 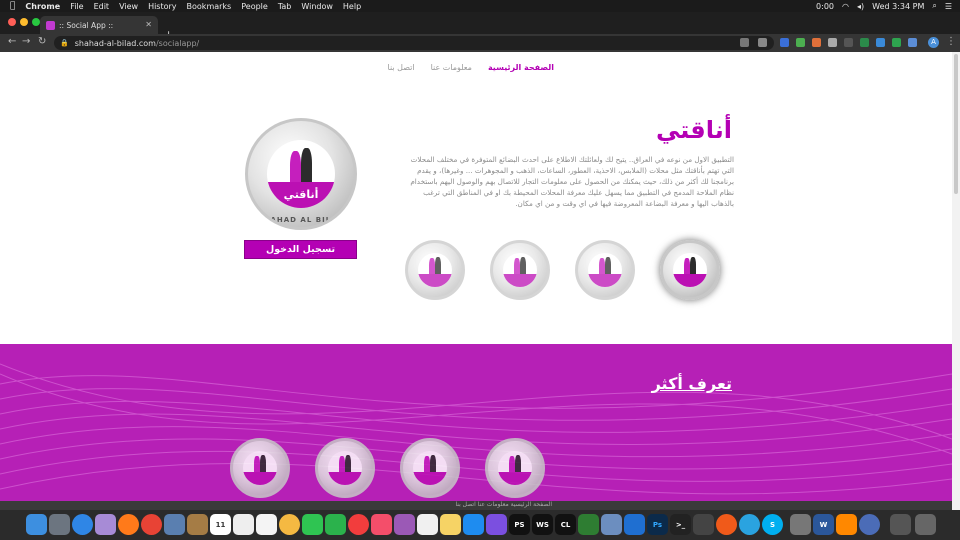 What do you see at coordinates (301, 220) in the screenshot?
I see `logo-ring-text: SHAHAD AL BILAD` at bounding box center [301, 220].